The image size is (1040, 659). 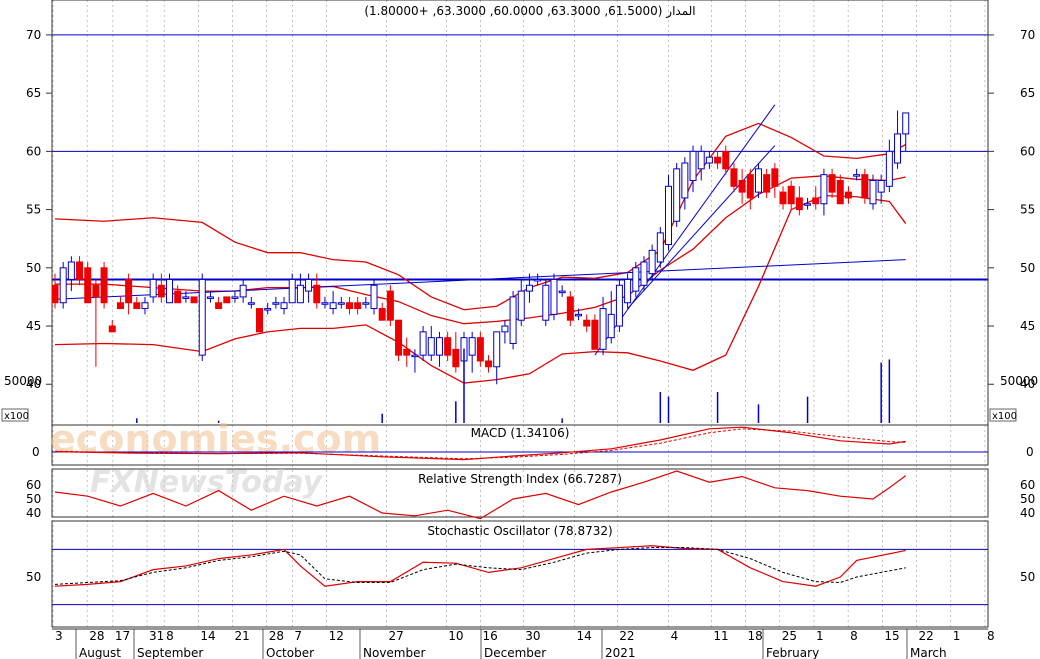 What do you see at coordinates (1027, 499) in the screenshot?
I see `rsi-tick-right: 50` at bounding box center [1027, 499].